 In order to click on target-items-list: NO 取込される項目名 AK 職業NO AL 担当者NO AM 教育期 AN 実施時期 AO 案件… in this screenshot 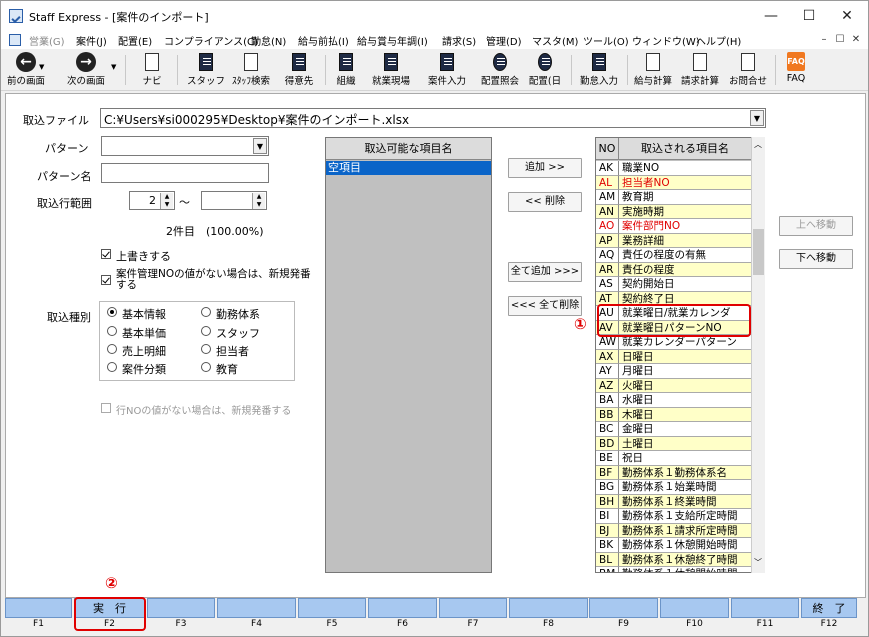, I will do `click(680, 355)`.